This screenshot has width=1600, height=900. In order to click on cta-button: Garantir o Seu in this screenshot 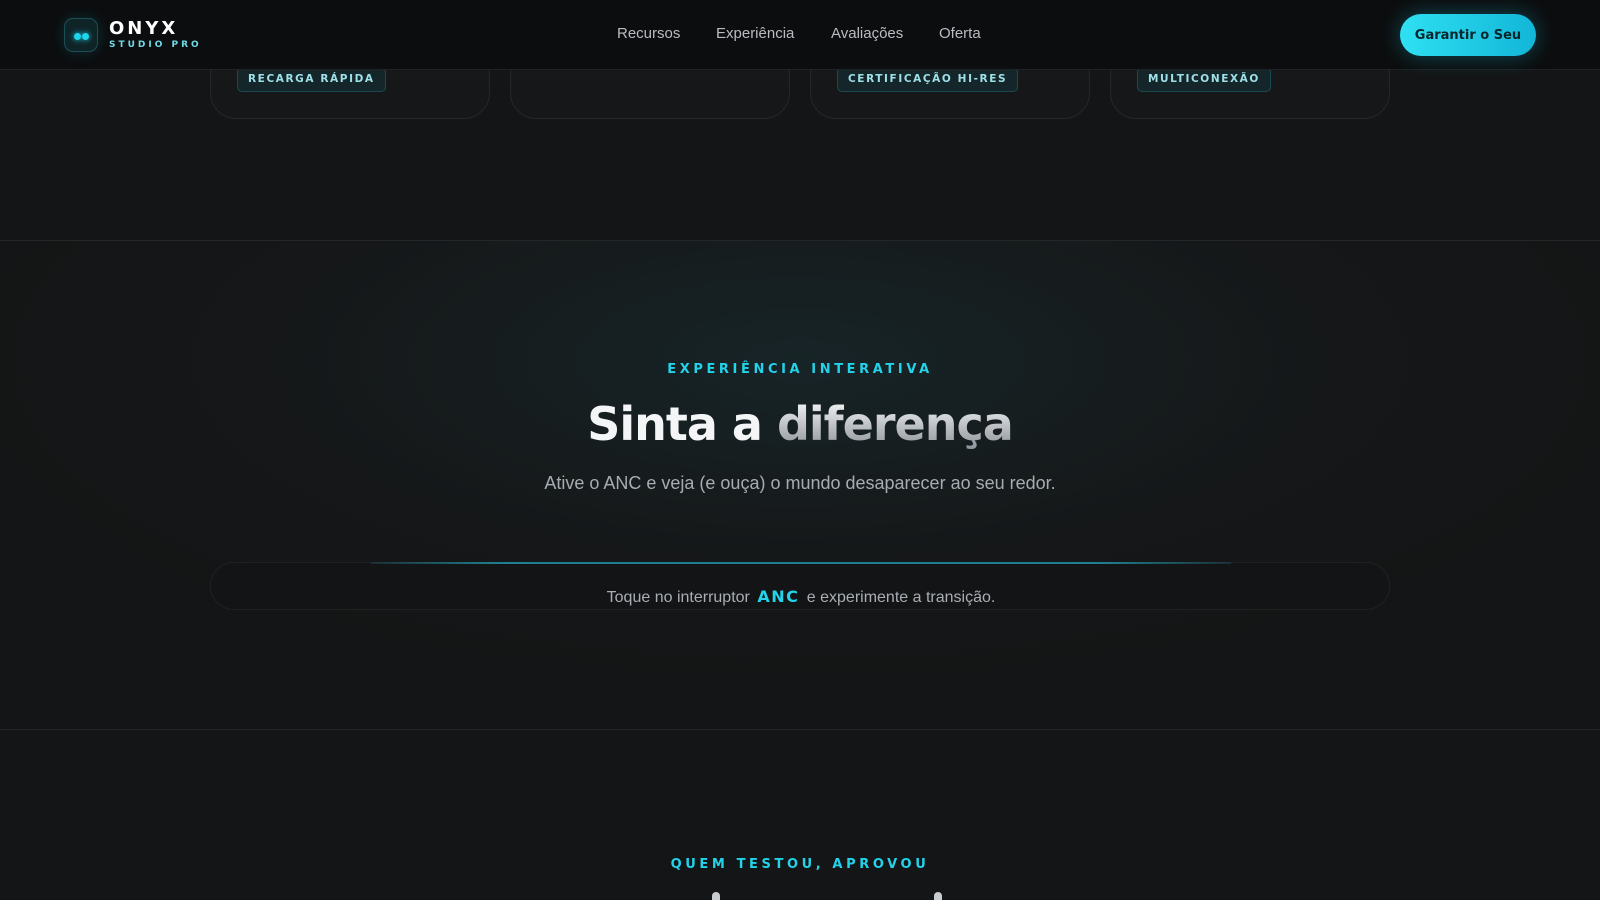, I will do `click(1468, 35)`.